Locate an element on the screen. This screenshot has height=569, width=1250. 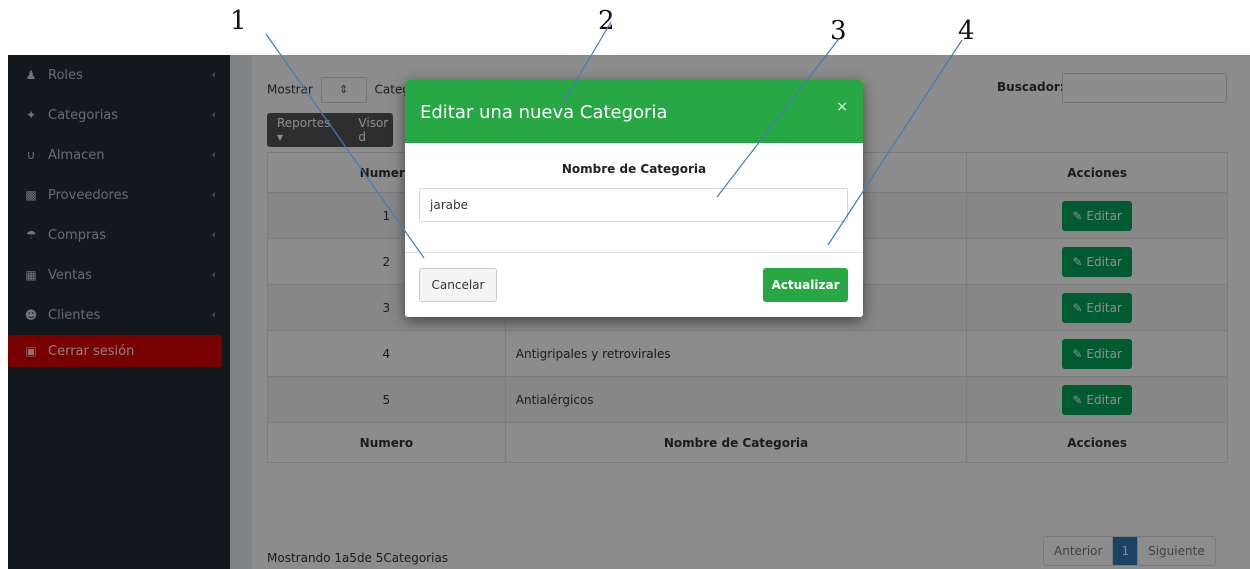
category-name-label: Nombre de Categoria is located at coordinates (634, 169).